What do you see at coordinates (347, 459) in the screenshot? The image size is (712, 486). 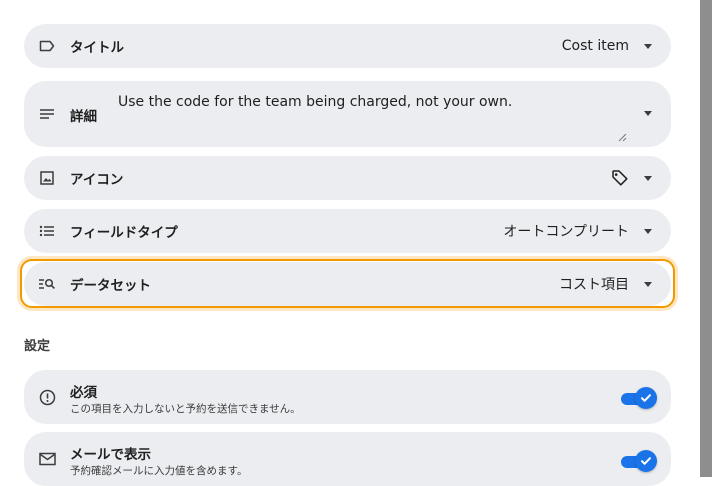 I see `show-in-email-row: メールで表示 予約確認メールに入力値を含めます。` at bounding box center [347, 459].